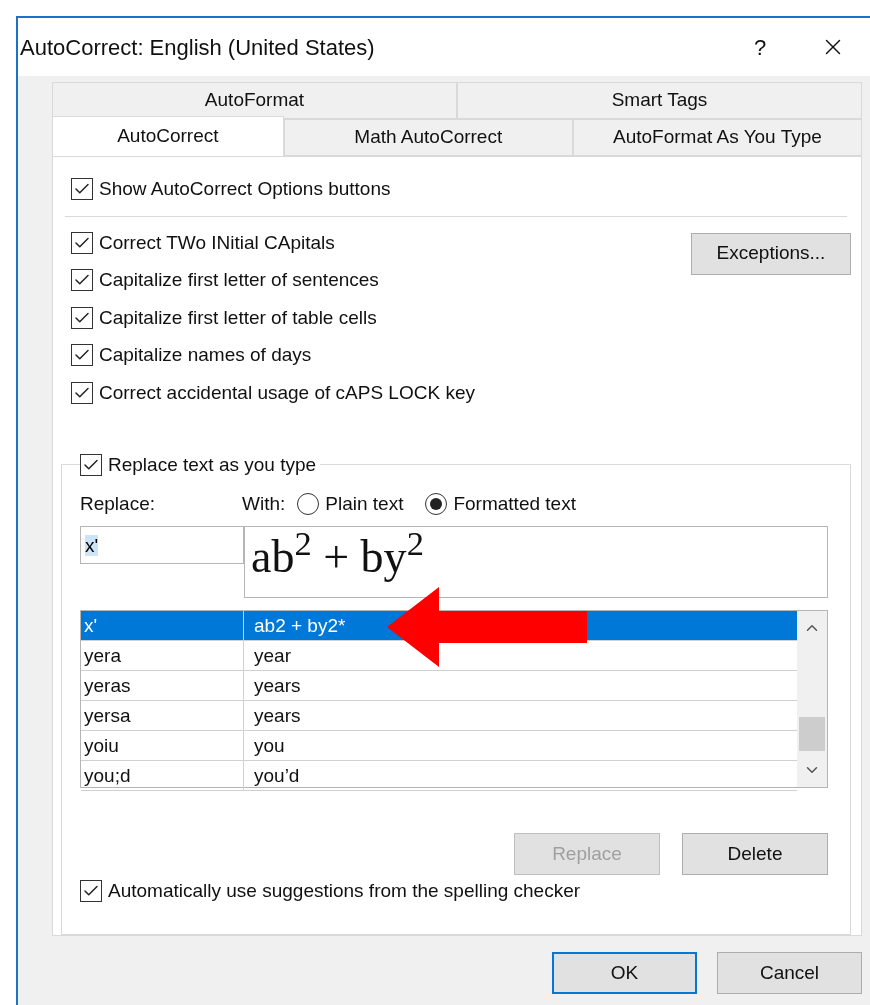 Image resolution: width=870 pixels, height=1005 pixels. Describe the element at coordinates (276, 776) in the screenshot. I see `table-cell-text: you’d` at that location.